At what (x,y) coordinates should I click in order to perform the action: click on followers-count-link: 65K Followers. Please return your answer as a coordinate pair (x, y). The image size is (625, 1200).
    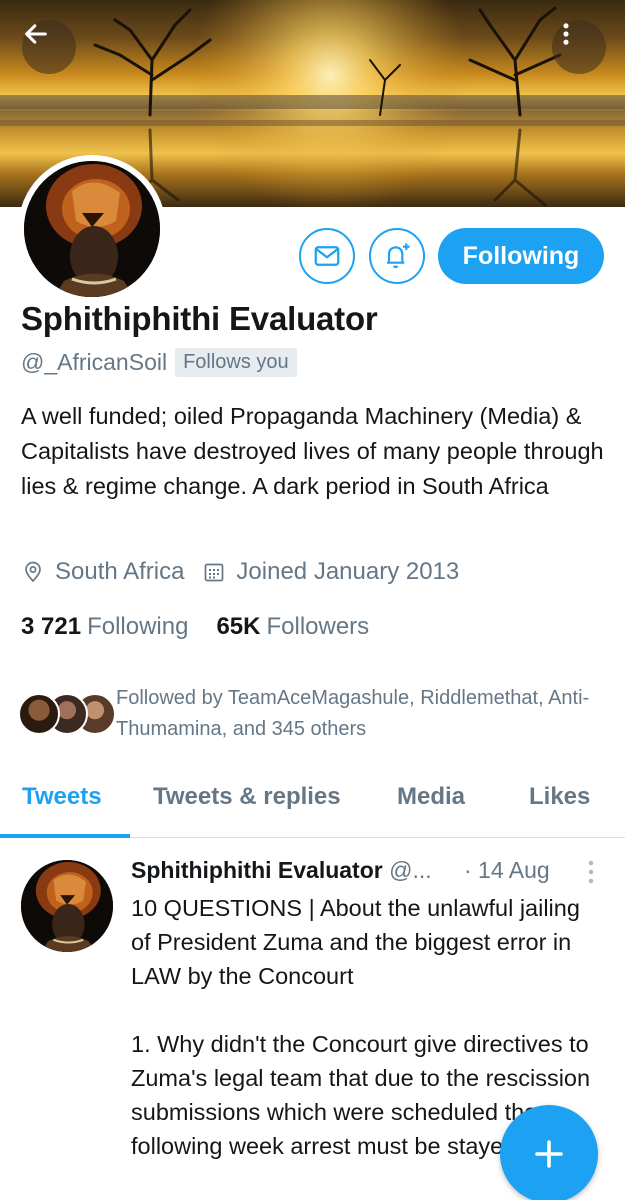
    Looking at the image, I should click on (292, 627).